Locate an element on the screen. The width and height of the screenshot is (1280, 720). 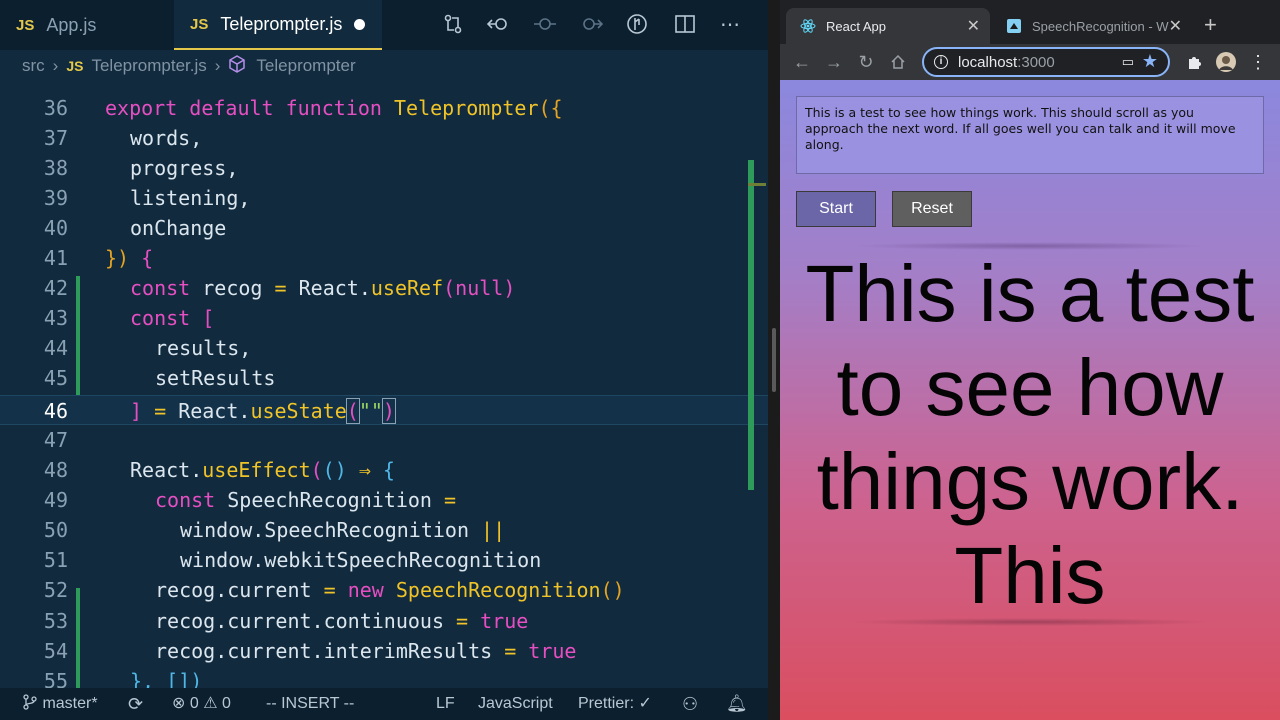
vertical-scrollbar is located at coordinates (751, 325).